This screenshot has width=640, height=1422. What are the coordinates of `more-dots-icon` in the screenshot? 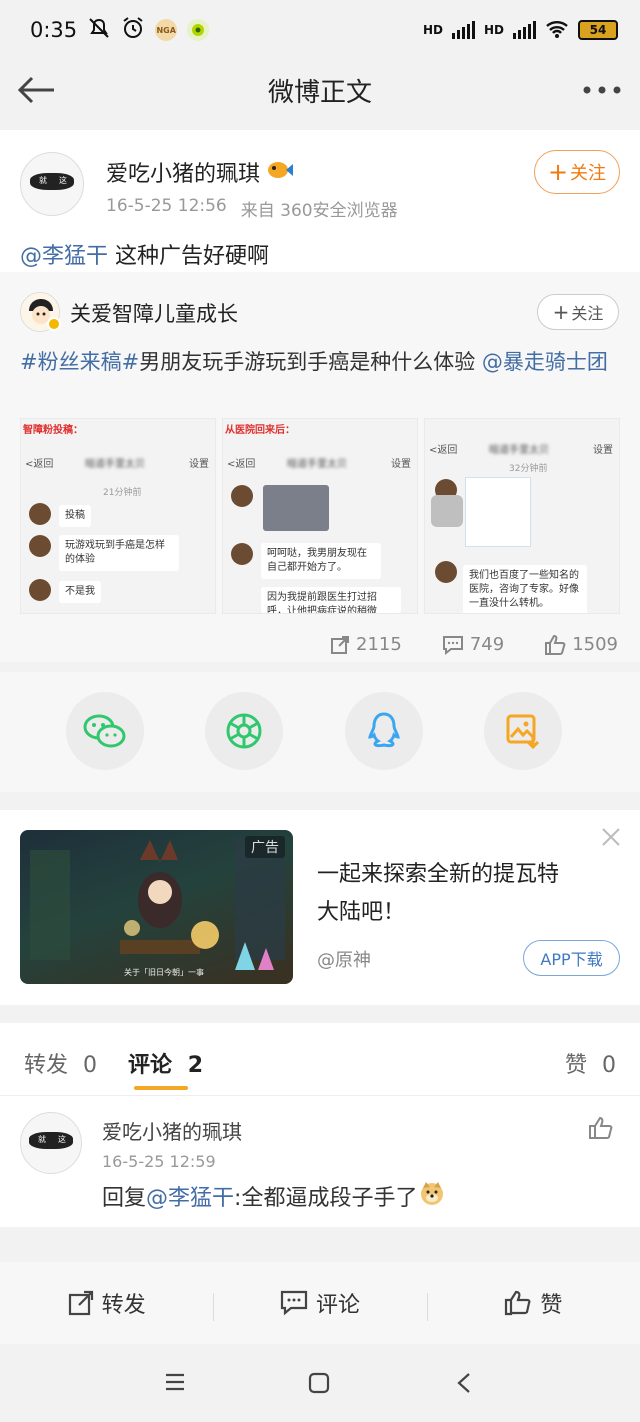 It's located at (602, 90).